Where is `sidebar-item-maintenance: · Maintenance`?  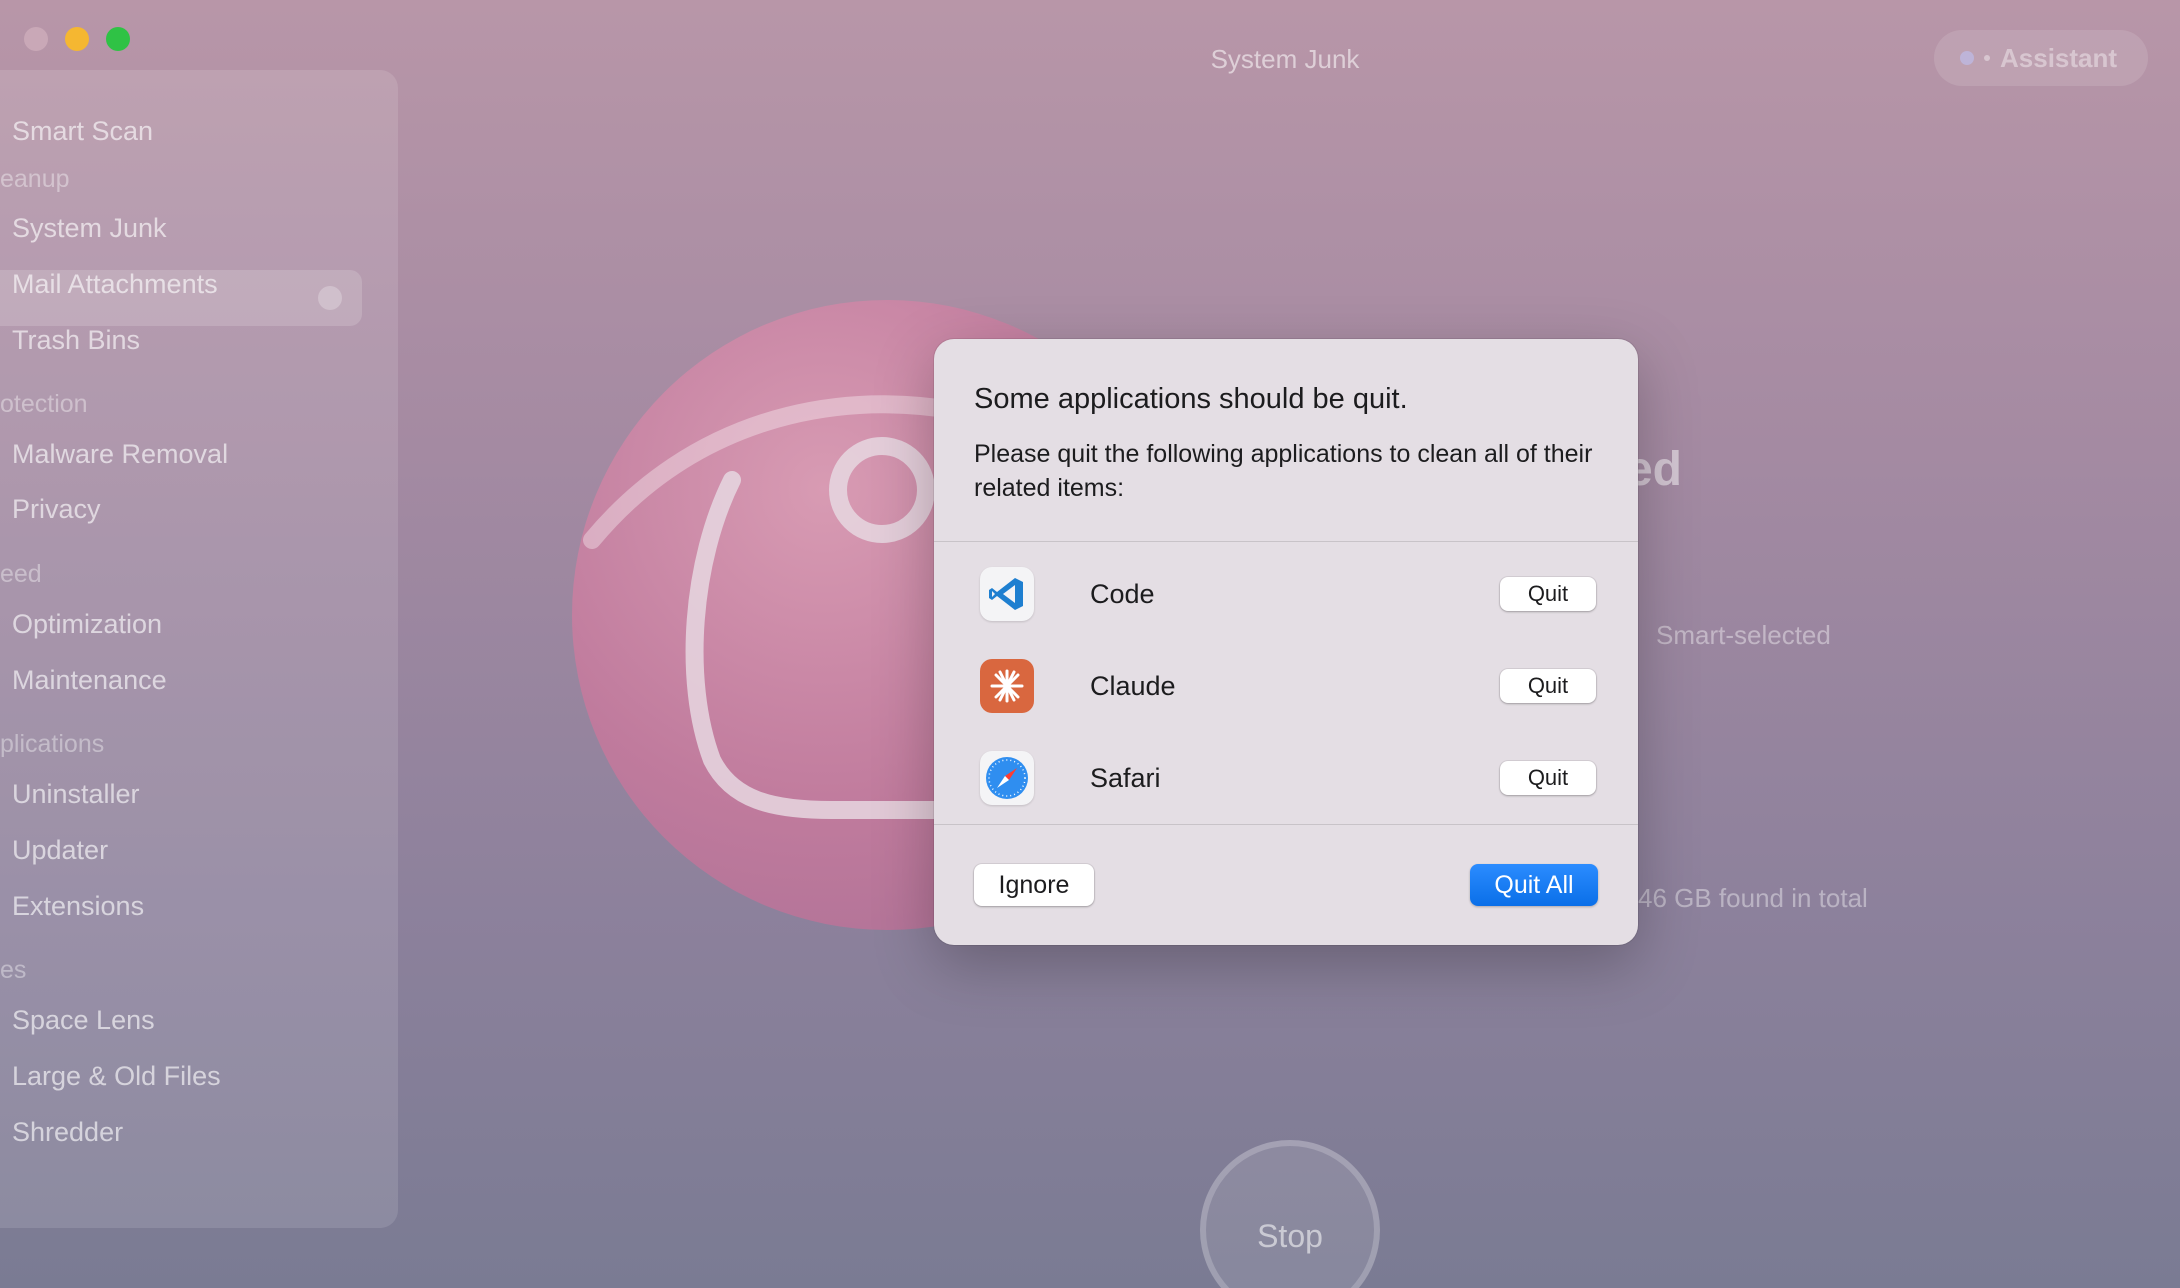
sidebar-item-maintenance: · Maintenance is located at coordinates (89, 680).